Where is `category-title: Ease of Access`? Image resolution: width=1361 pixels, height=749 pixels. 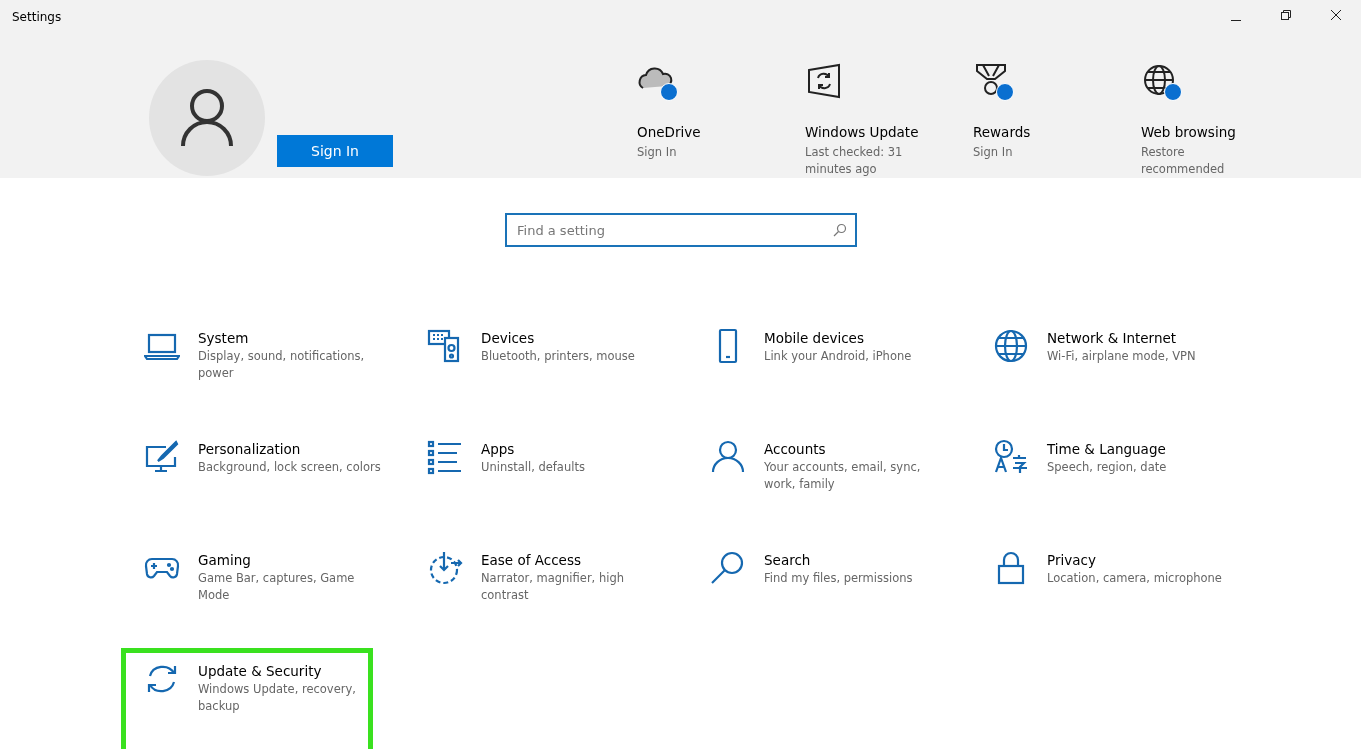 category-title: Ease of Access is located at coordinates (531, 560).